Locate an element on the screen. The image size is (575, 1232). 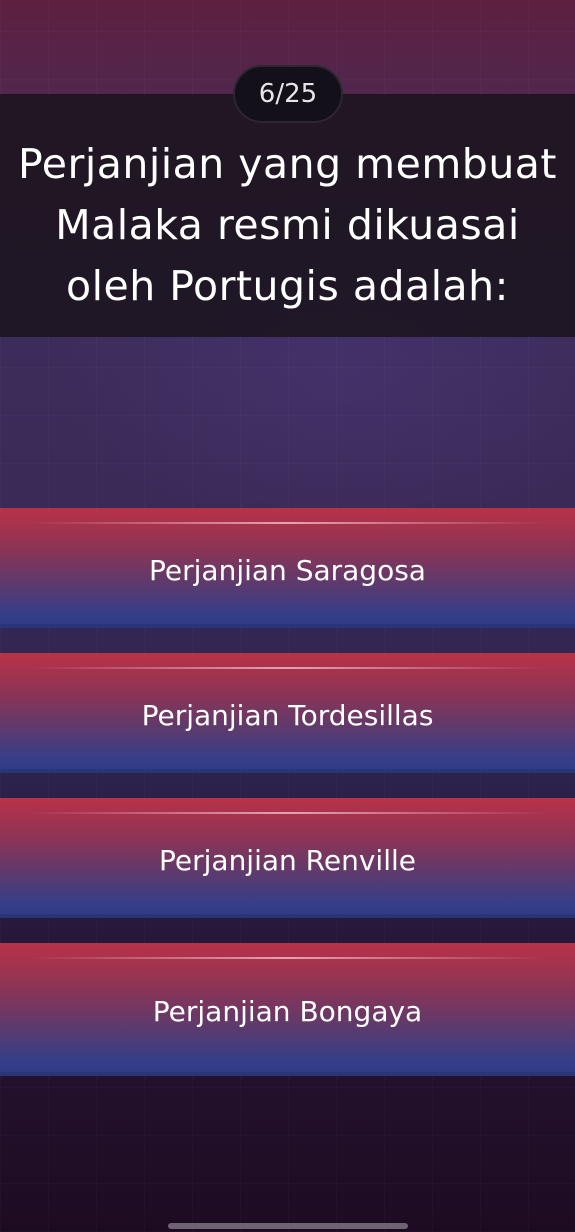
answer-option-label: Perjanjian Saragosa is located at coordinates (287, 570).